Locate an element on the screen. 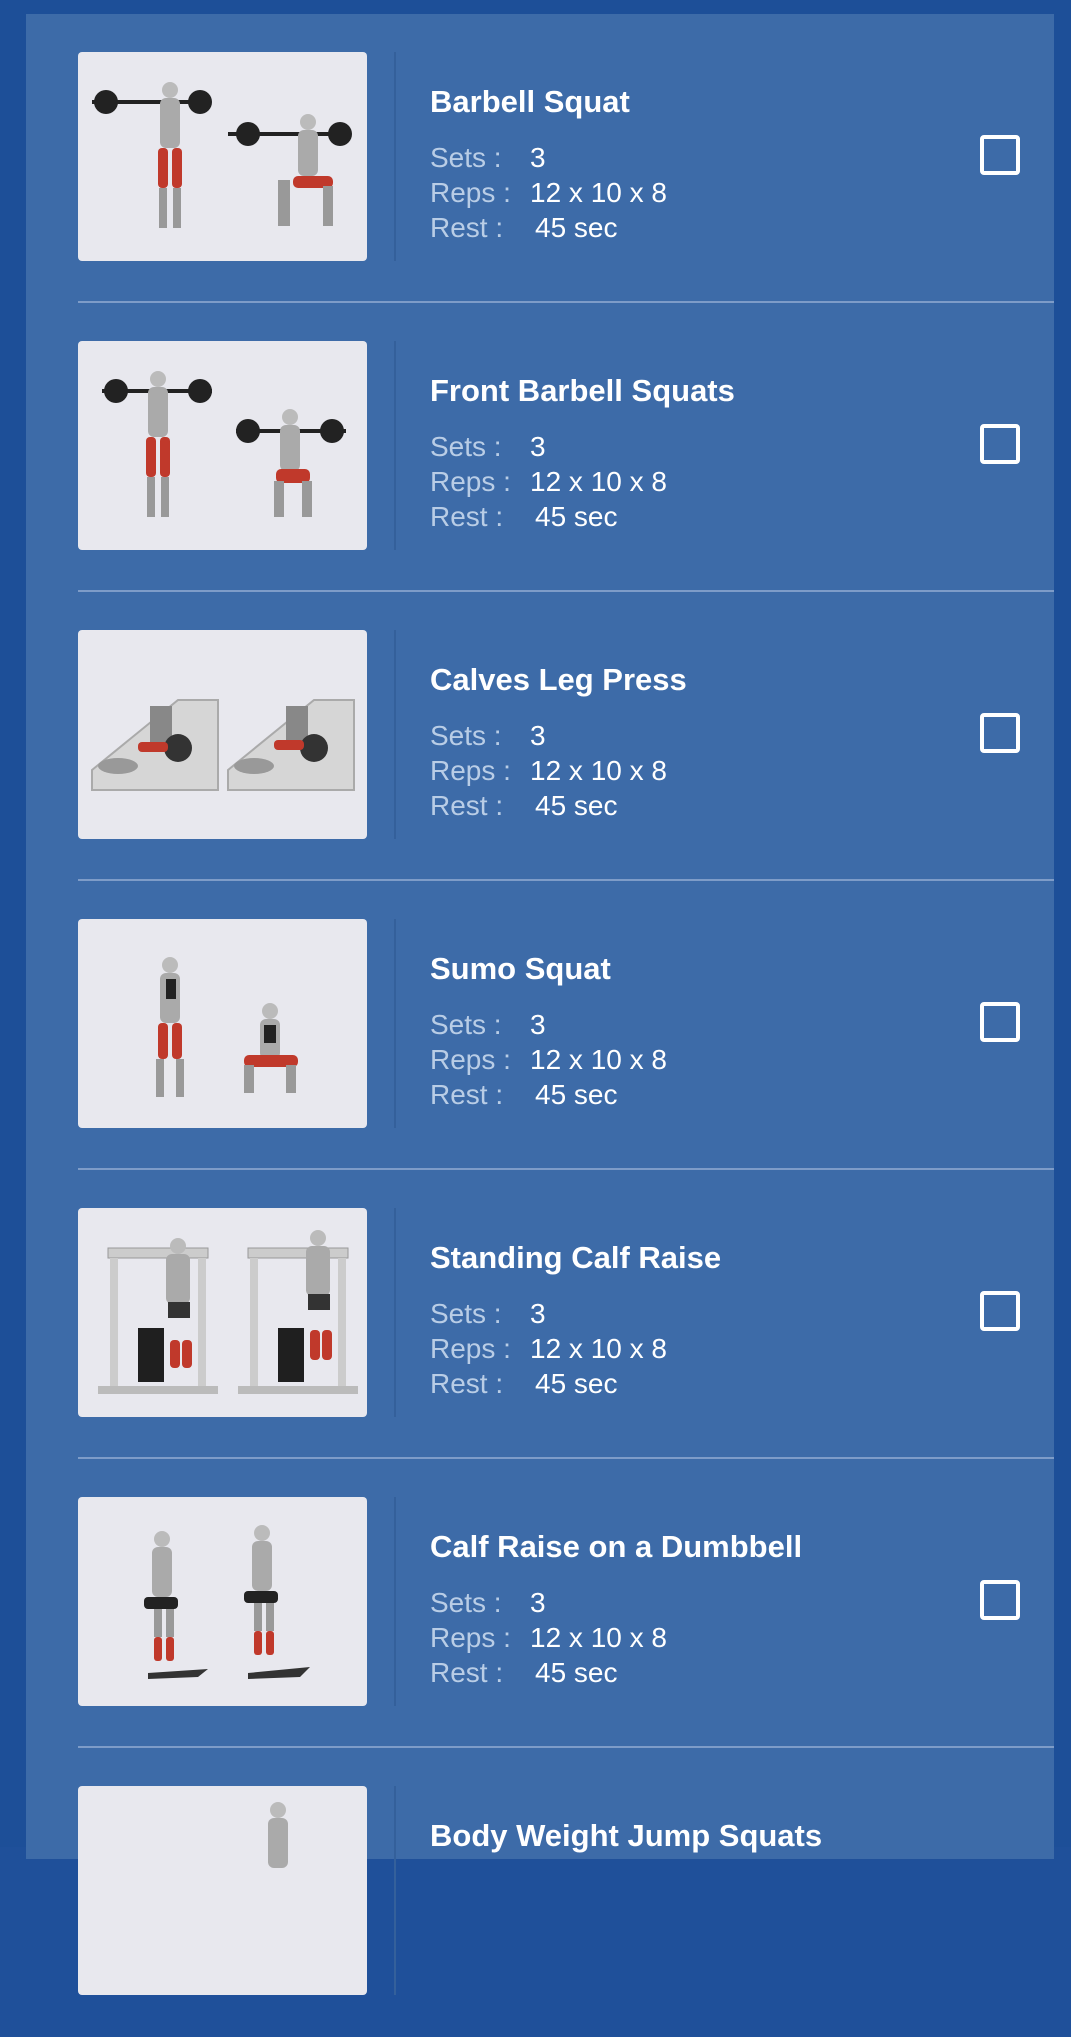  exercise-title: Front Barbell Squats is located at coordinates (582, 390).